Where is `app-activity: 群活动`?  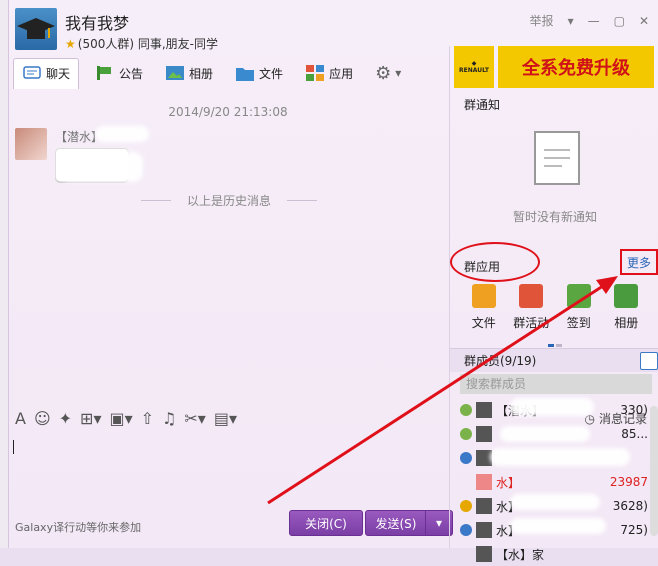
app-activity: 群活动 is located at coordinates (532, 307).